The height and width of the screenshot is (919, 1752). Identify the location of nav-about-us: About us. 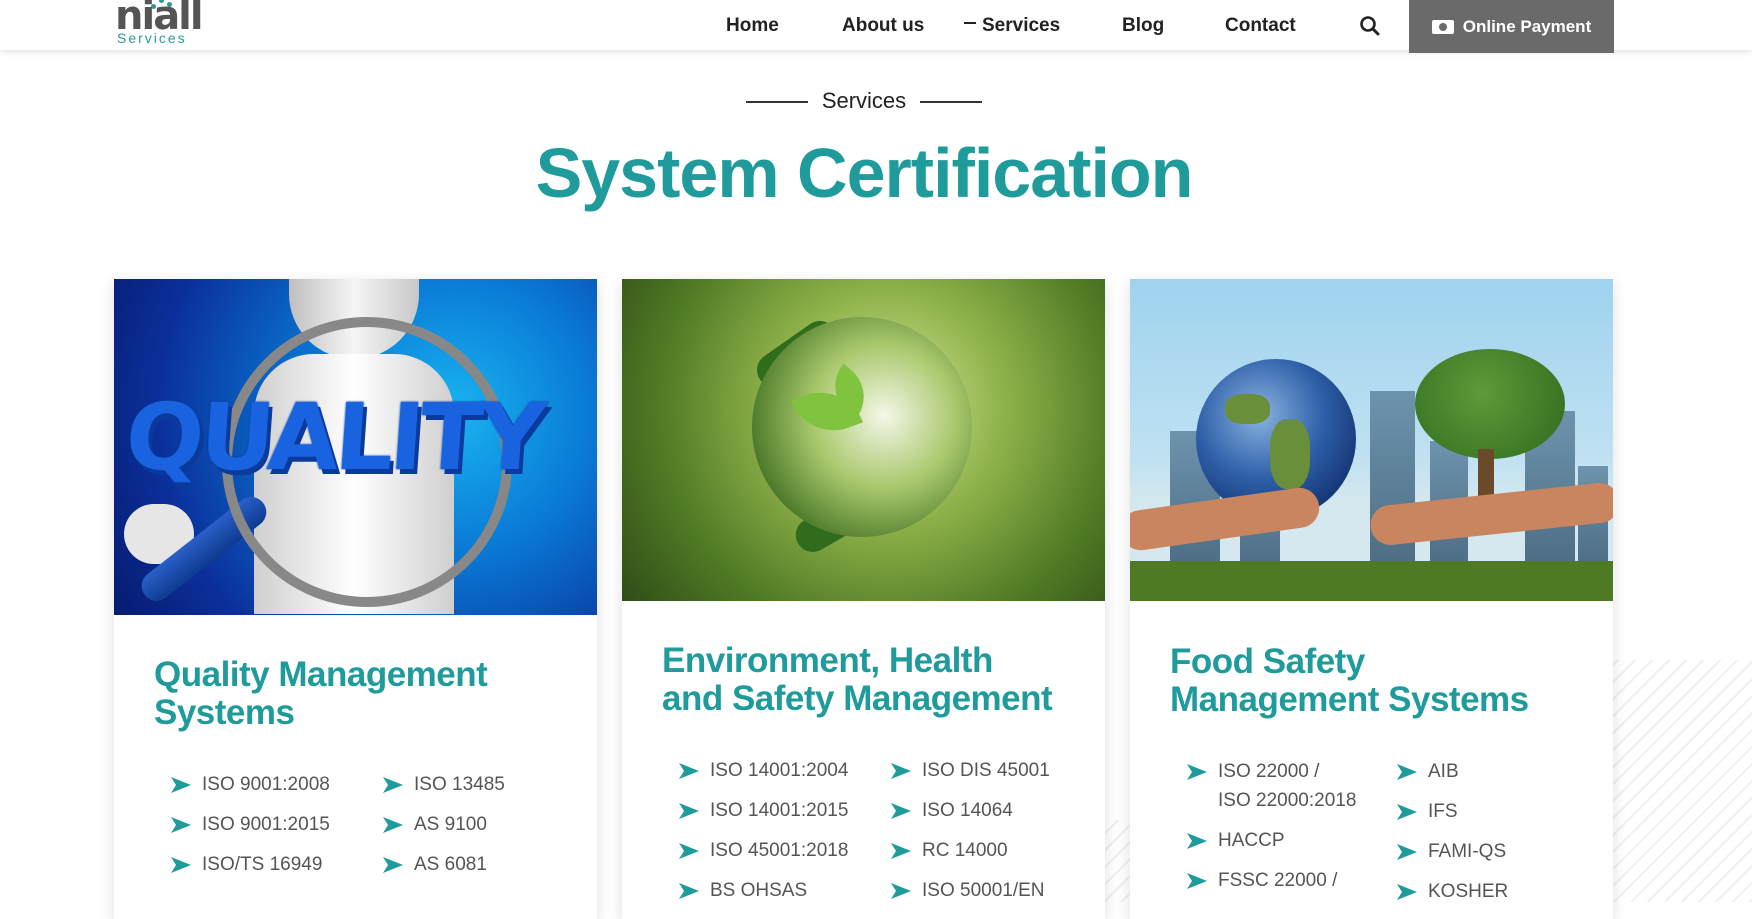
(883, 26).